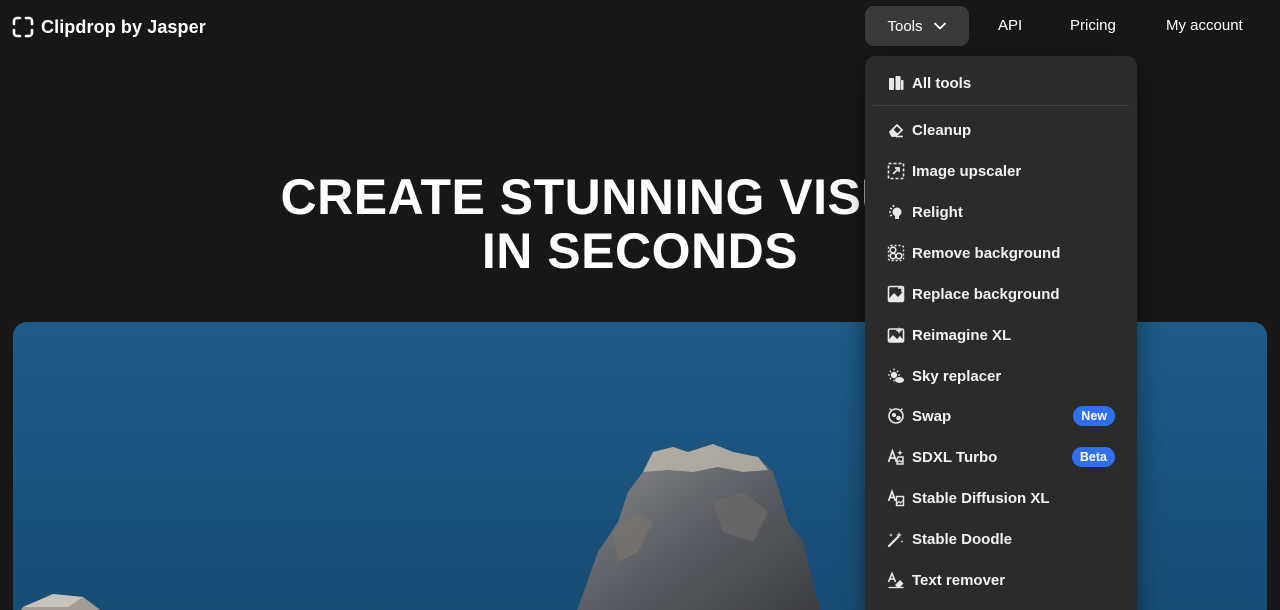 The width and height of the screenshot is (1280, 610). Describe the element at coordinates (1204, 25) in the screenshot. I see `my-account-link: My account` at that location.